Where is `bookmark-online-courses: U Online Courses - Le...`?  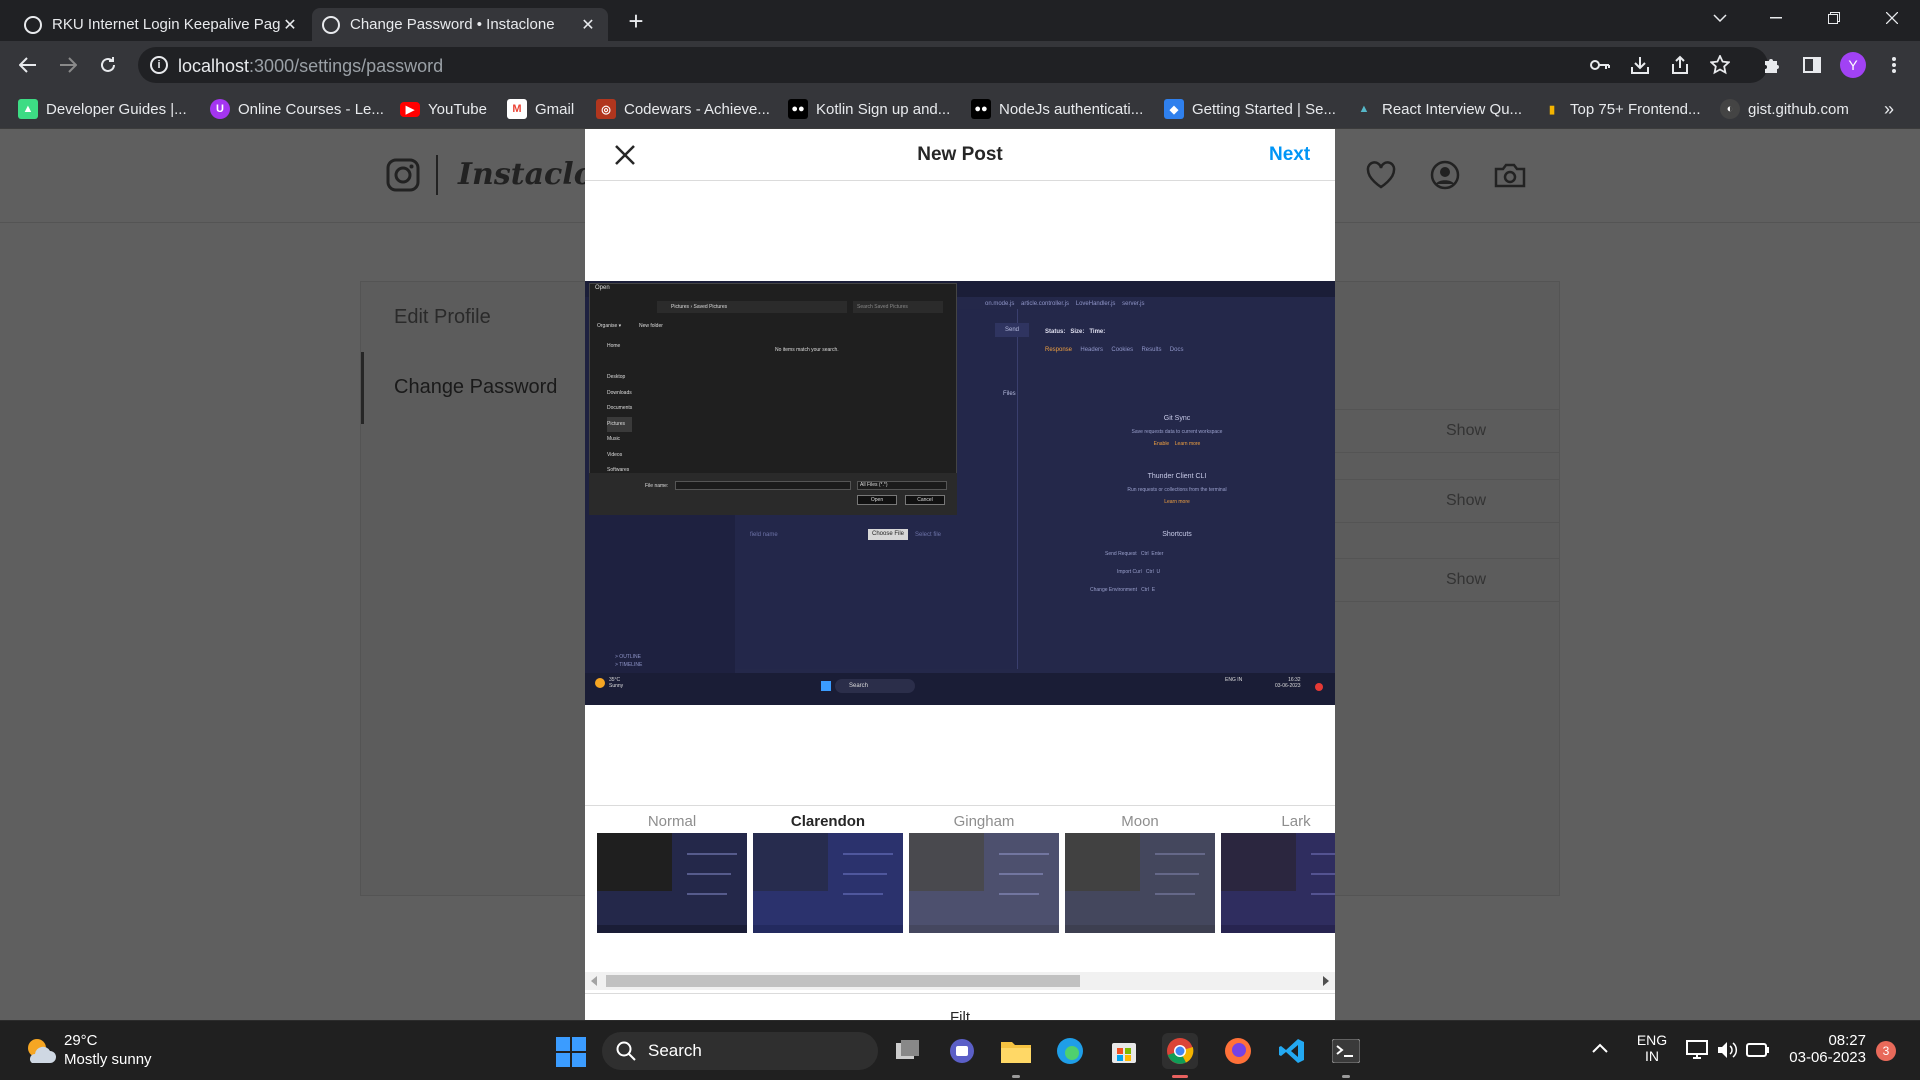
bookmark-online-courses: U Online Courses - Le... is located at coordinates (297, 109).